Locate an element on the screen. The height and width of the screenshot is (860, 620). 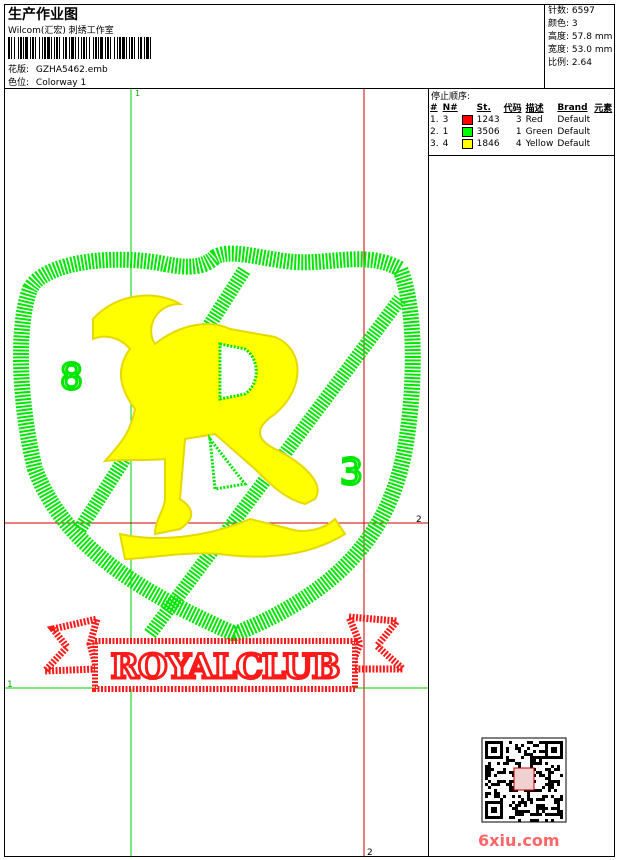
row-stitches: 3506 is located at coordinates (488, 132).